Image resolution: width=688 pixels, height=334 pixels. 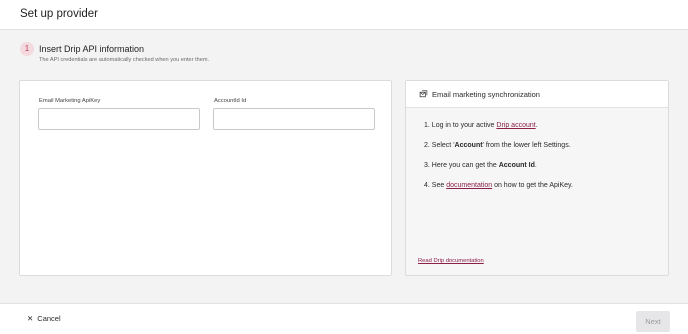 What do you see at coordinates (27, 49) in the screenshot?
I see `step-number-badge: 1` at bounding box center [27, 49].